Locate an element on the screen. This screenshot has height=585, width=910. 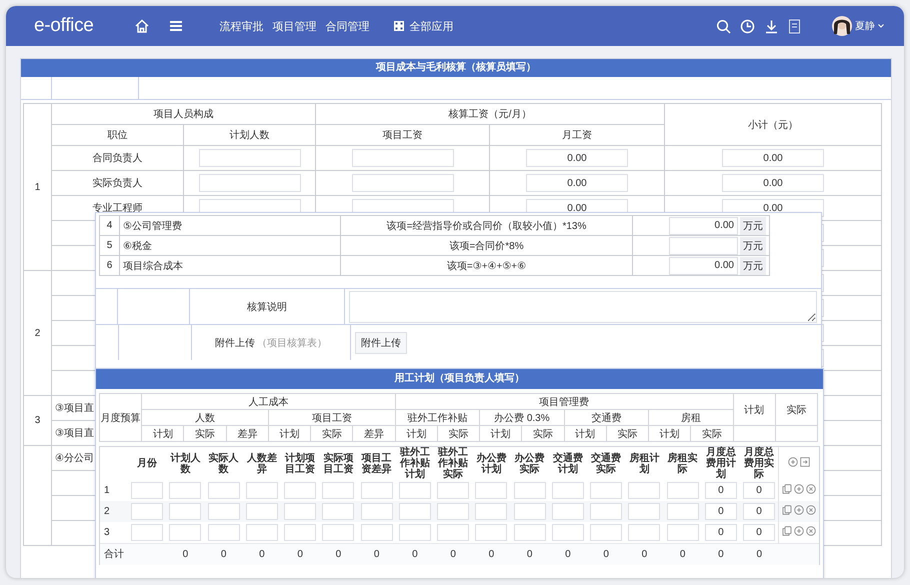
clock-icon is located at coordinates (747, 26).